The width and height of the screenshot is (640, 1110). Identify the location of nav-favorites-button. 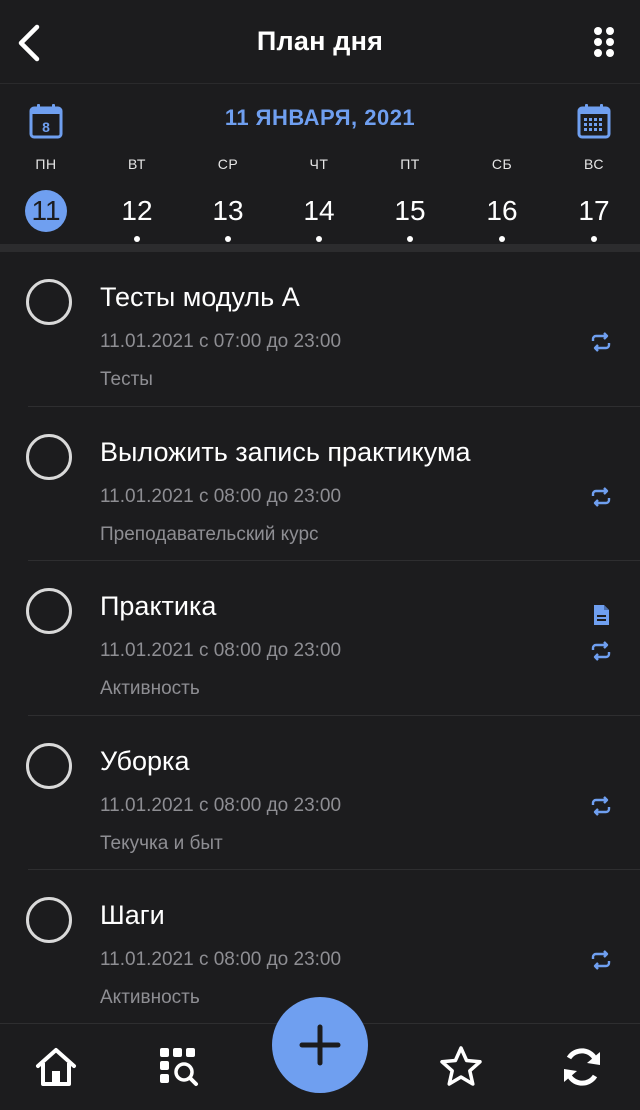
(461, 1067).